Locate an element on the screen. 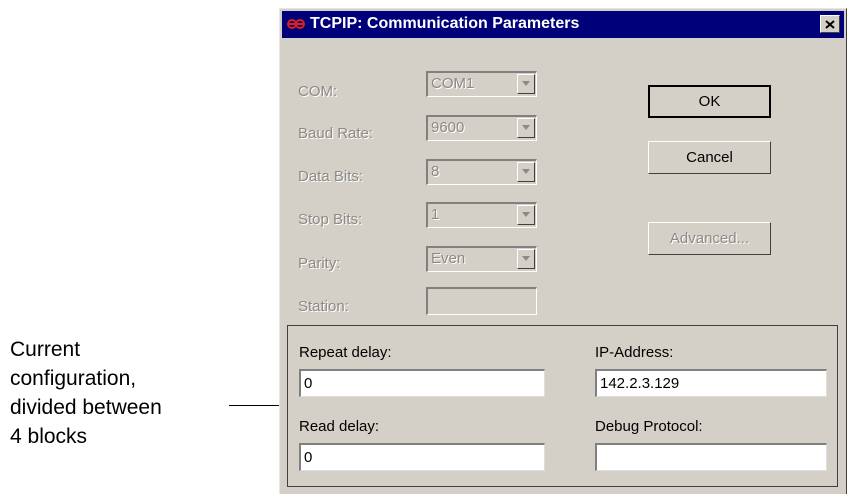  parity-value: Even is located at coordinates (448, 258).